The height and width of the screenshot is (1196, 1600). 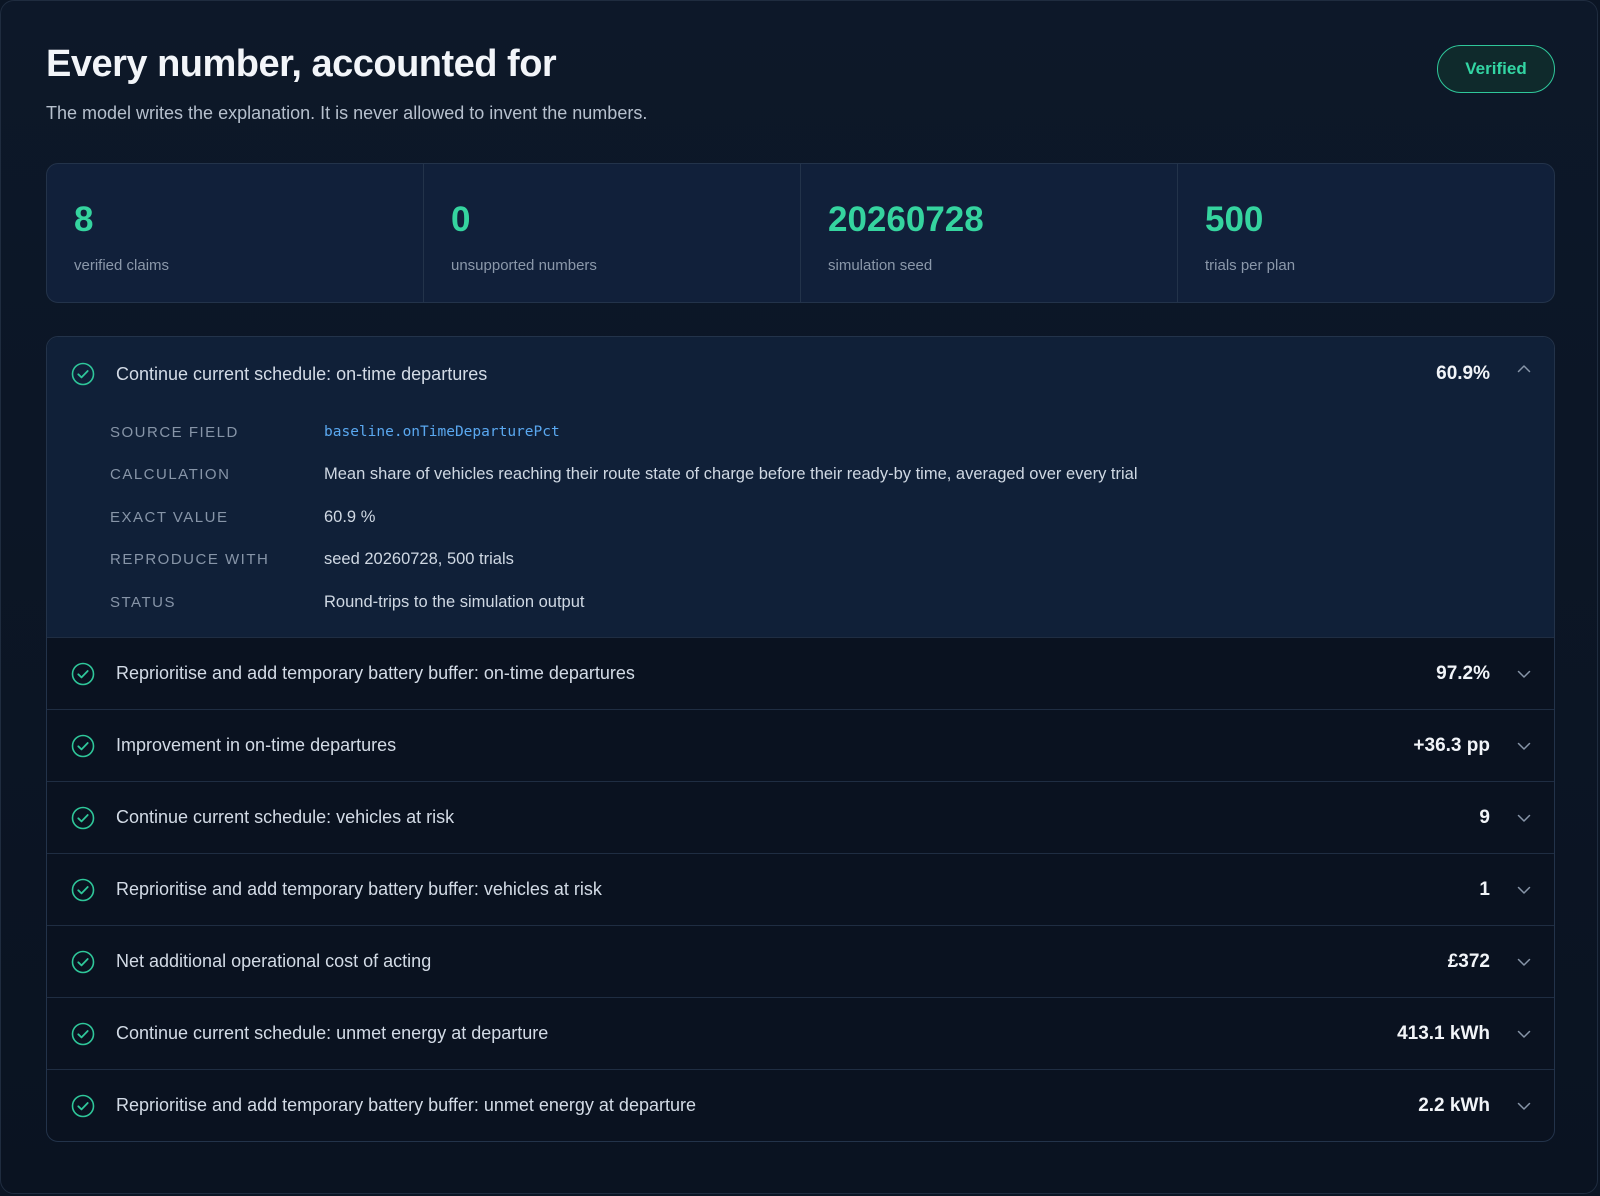 I want to click on detail-row: SOURCE FIELD baseline.onTimeDeparturePct, so click(x=832, y=432).